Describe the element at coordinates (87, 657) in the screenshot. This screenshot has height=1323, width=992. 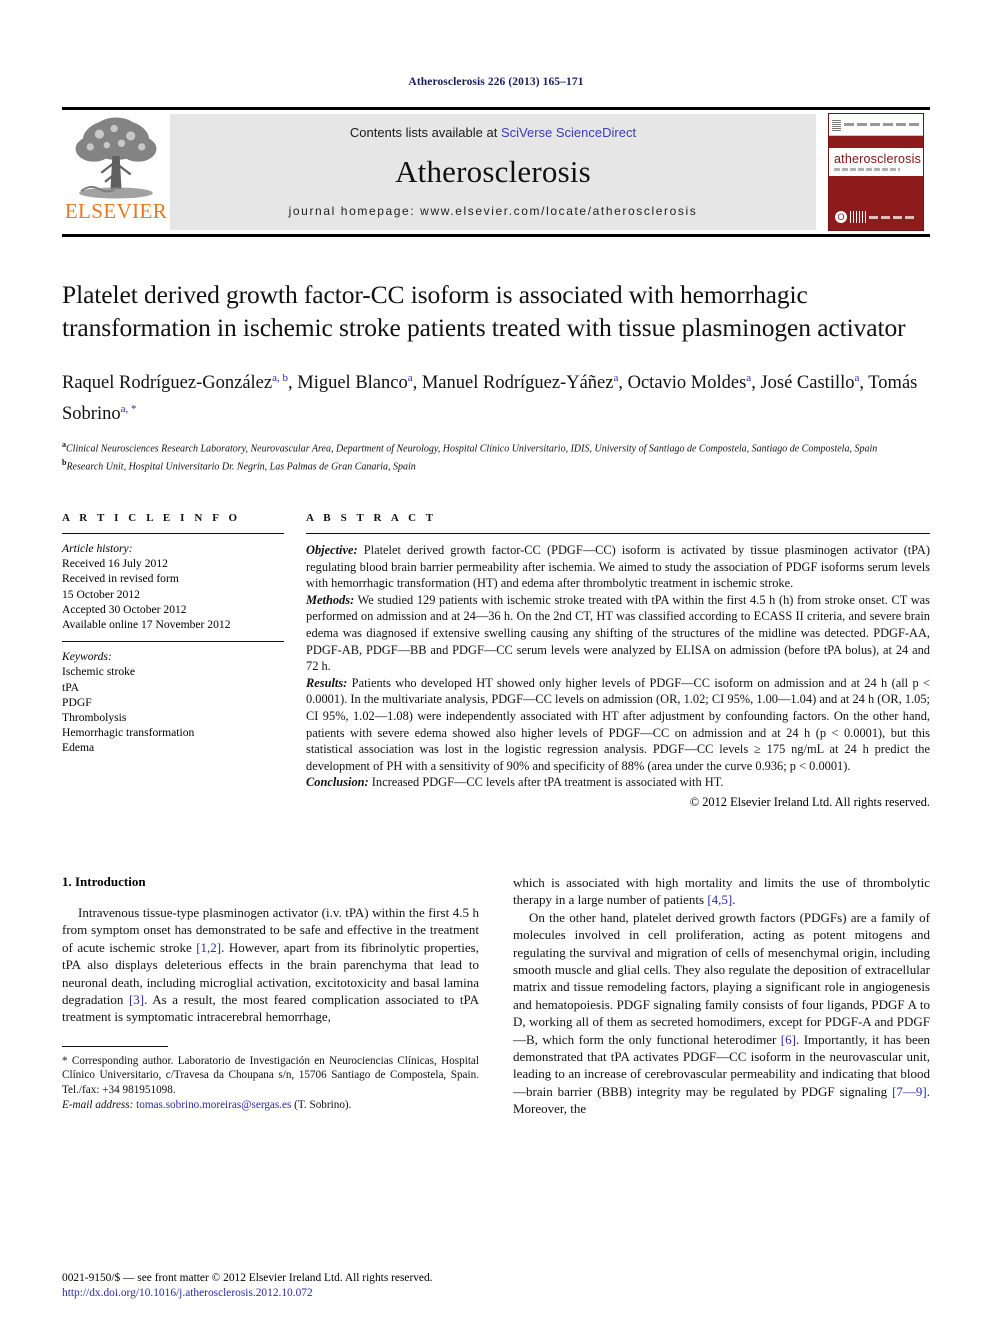
I see `keywords-label: Keywords:` at that location.